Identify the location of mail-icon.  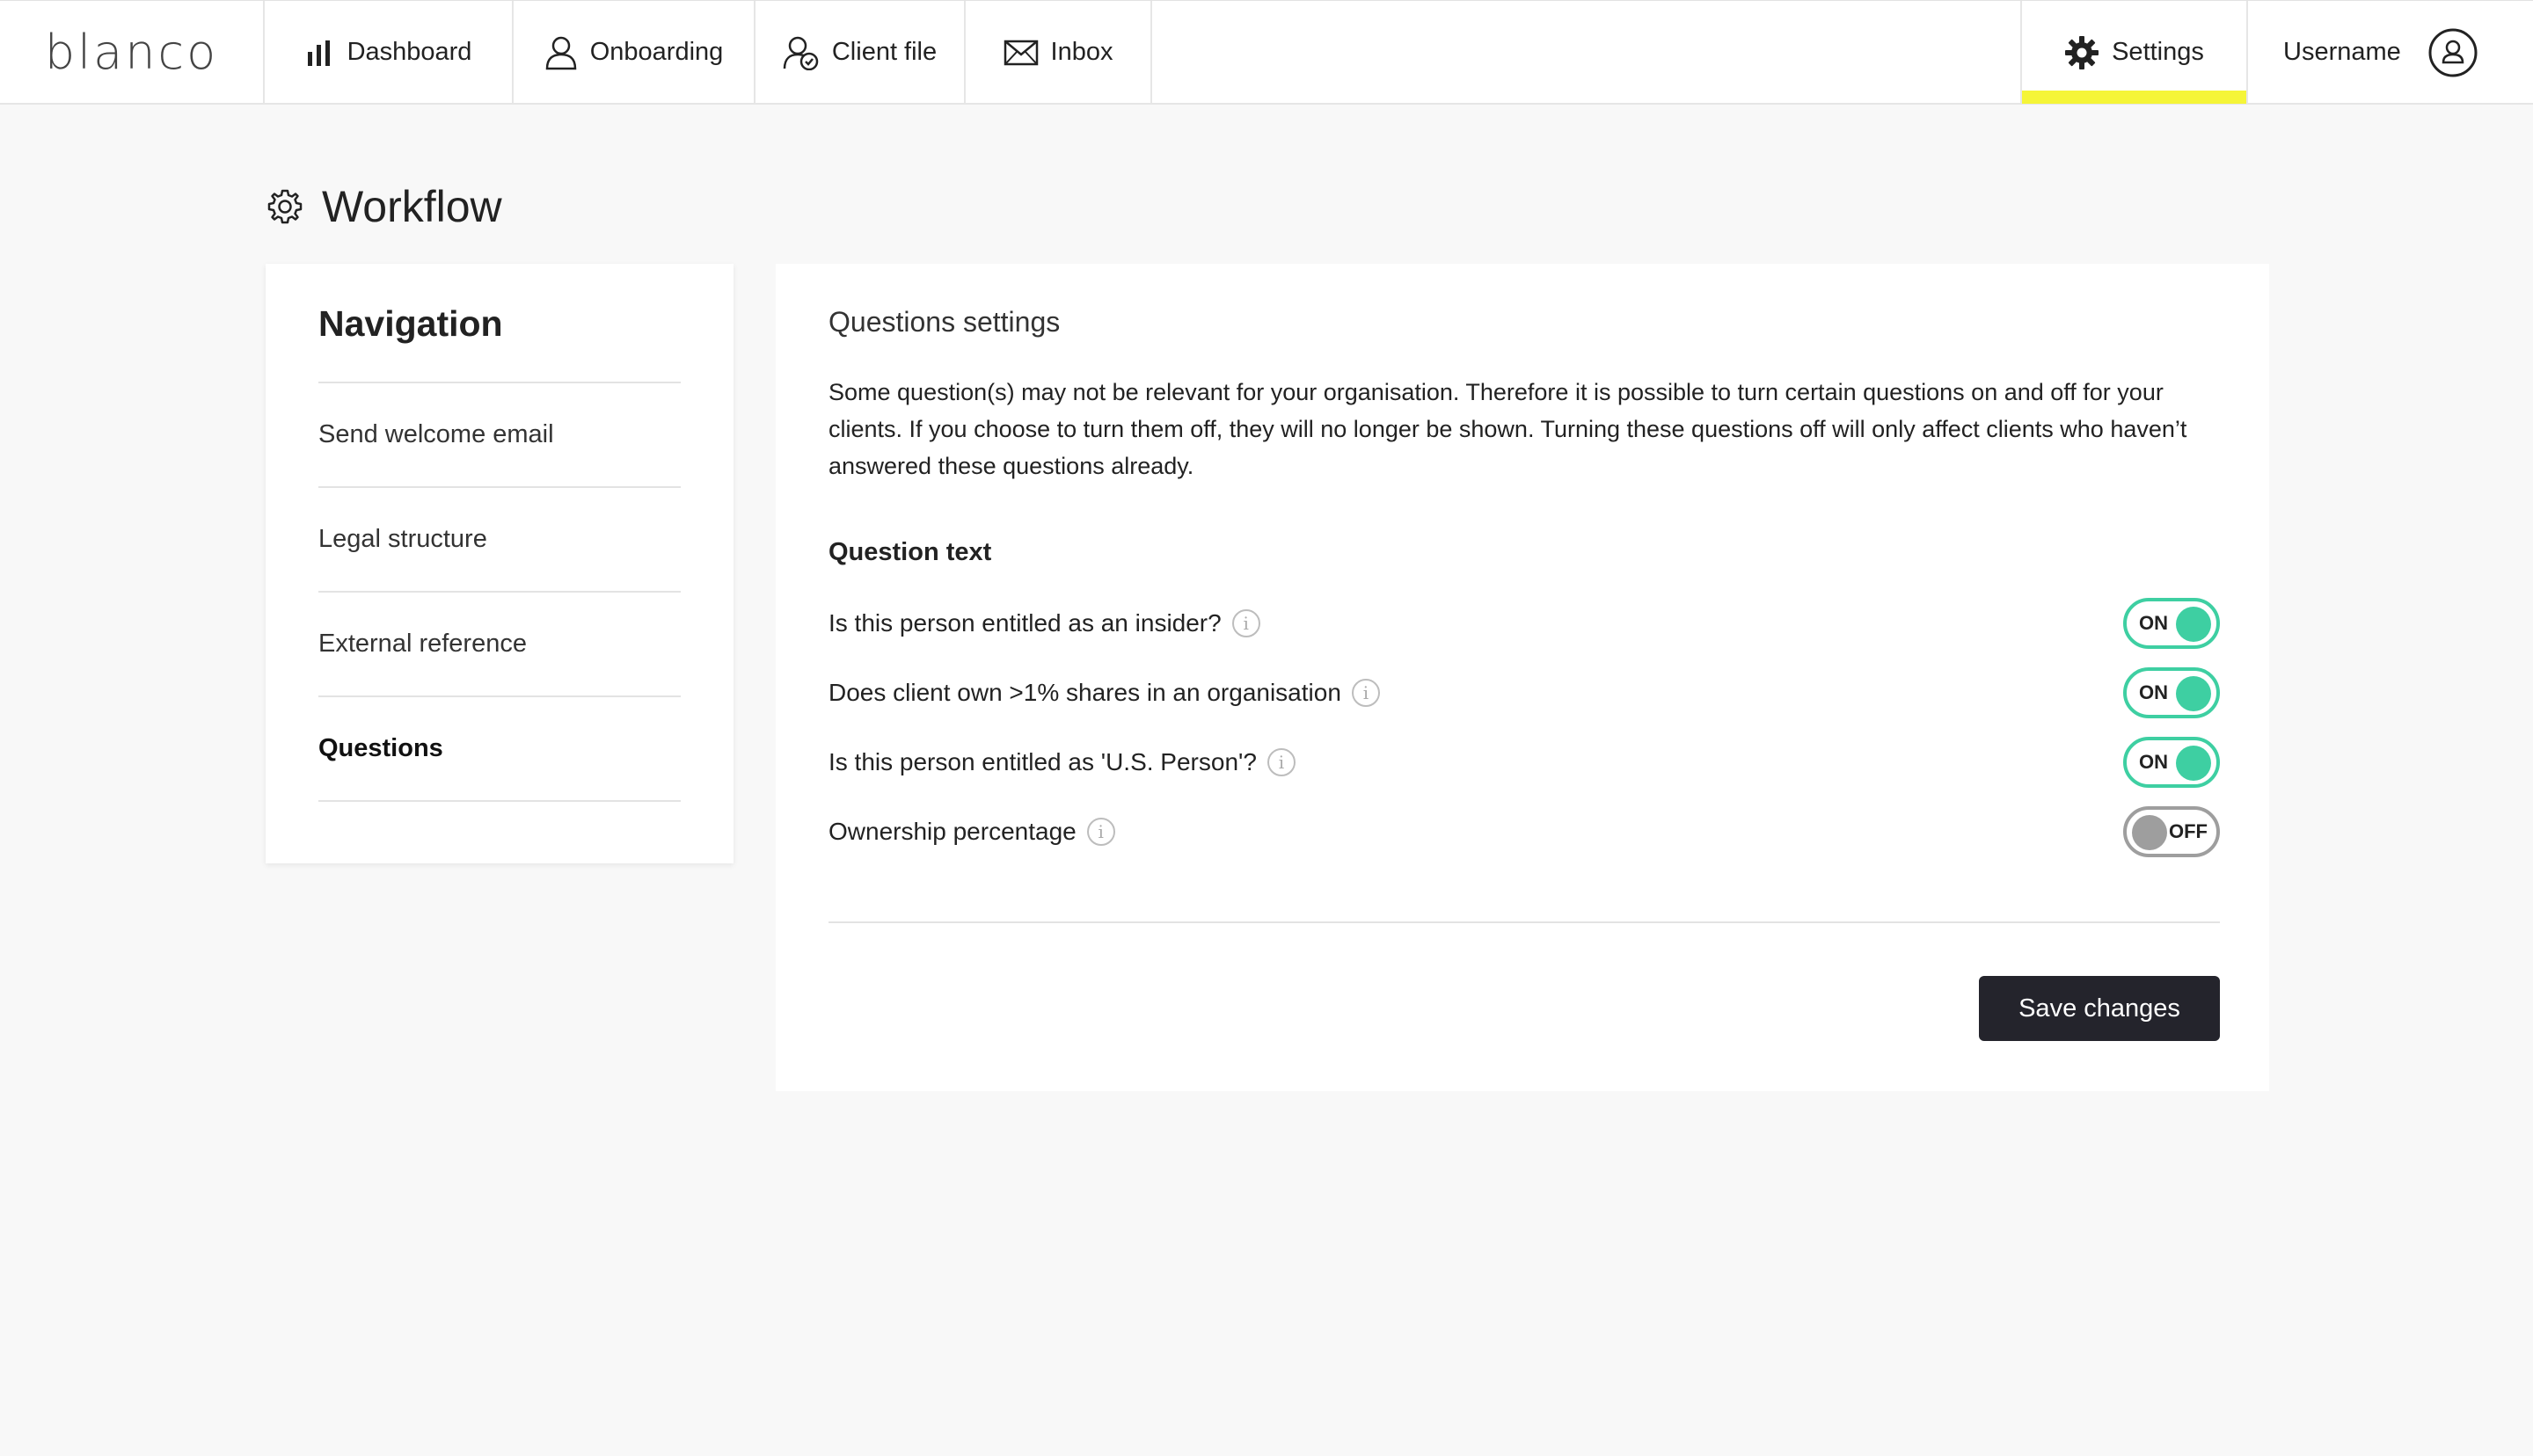
(1021, 52).